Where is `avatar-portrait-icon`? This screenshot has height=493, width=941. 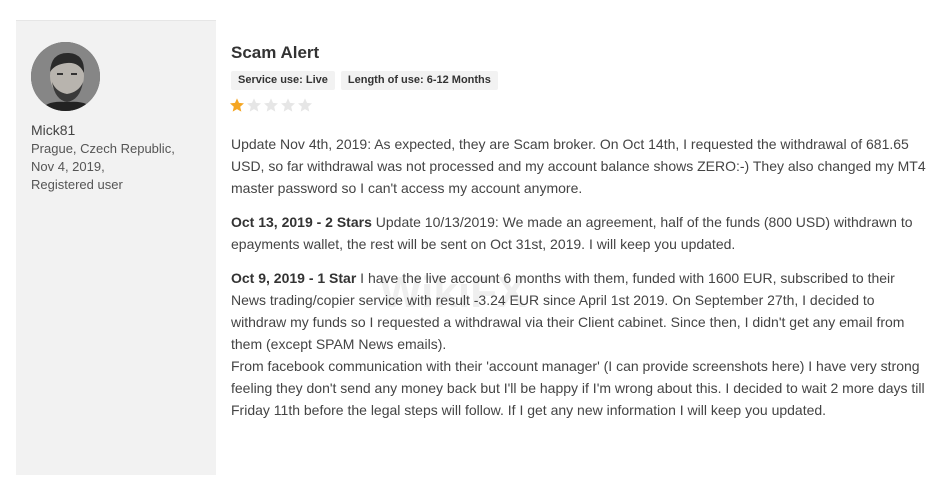 avatar-portrait-icon is located at coordinates (65, 76).